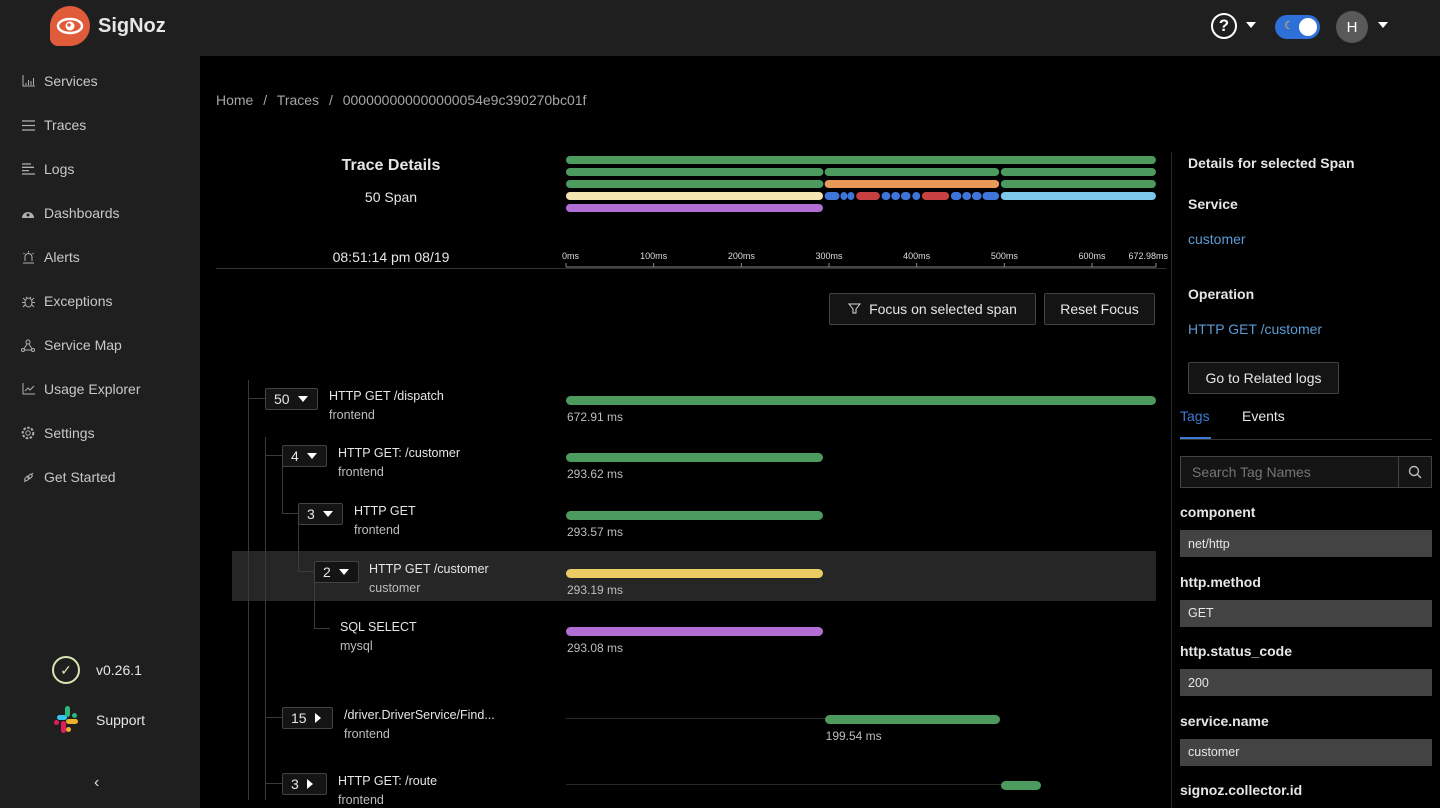 Image resolution: width=1440 pixels, height=808 pixels. What do you see at coordinates (317, 718) in the screenshot?
I see `caret-right-icon` at bounding box center [317, 718].